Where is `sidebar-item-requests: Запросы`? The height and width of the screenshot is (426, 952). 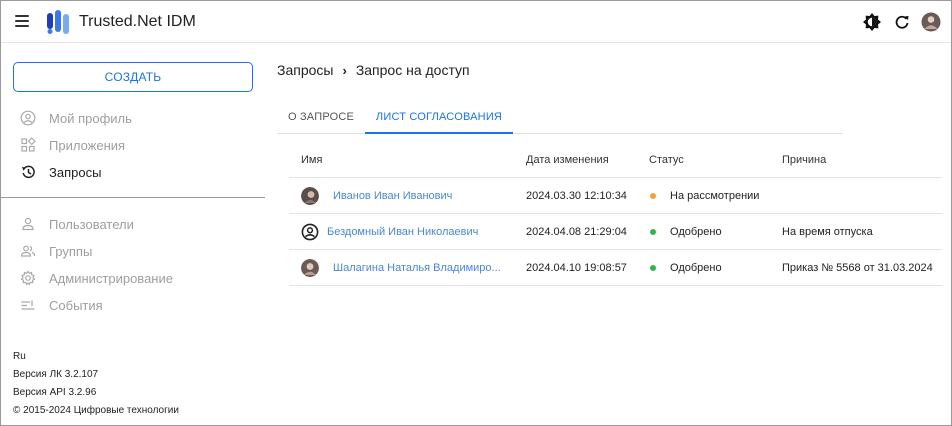 sidebar-item-requests: Запросы is located at coordinates (57, 172).